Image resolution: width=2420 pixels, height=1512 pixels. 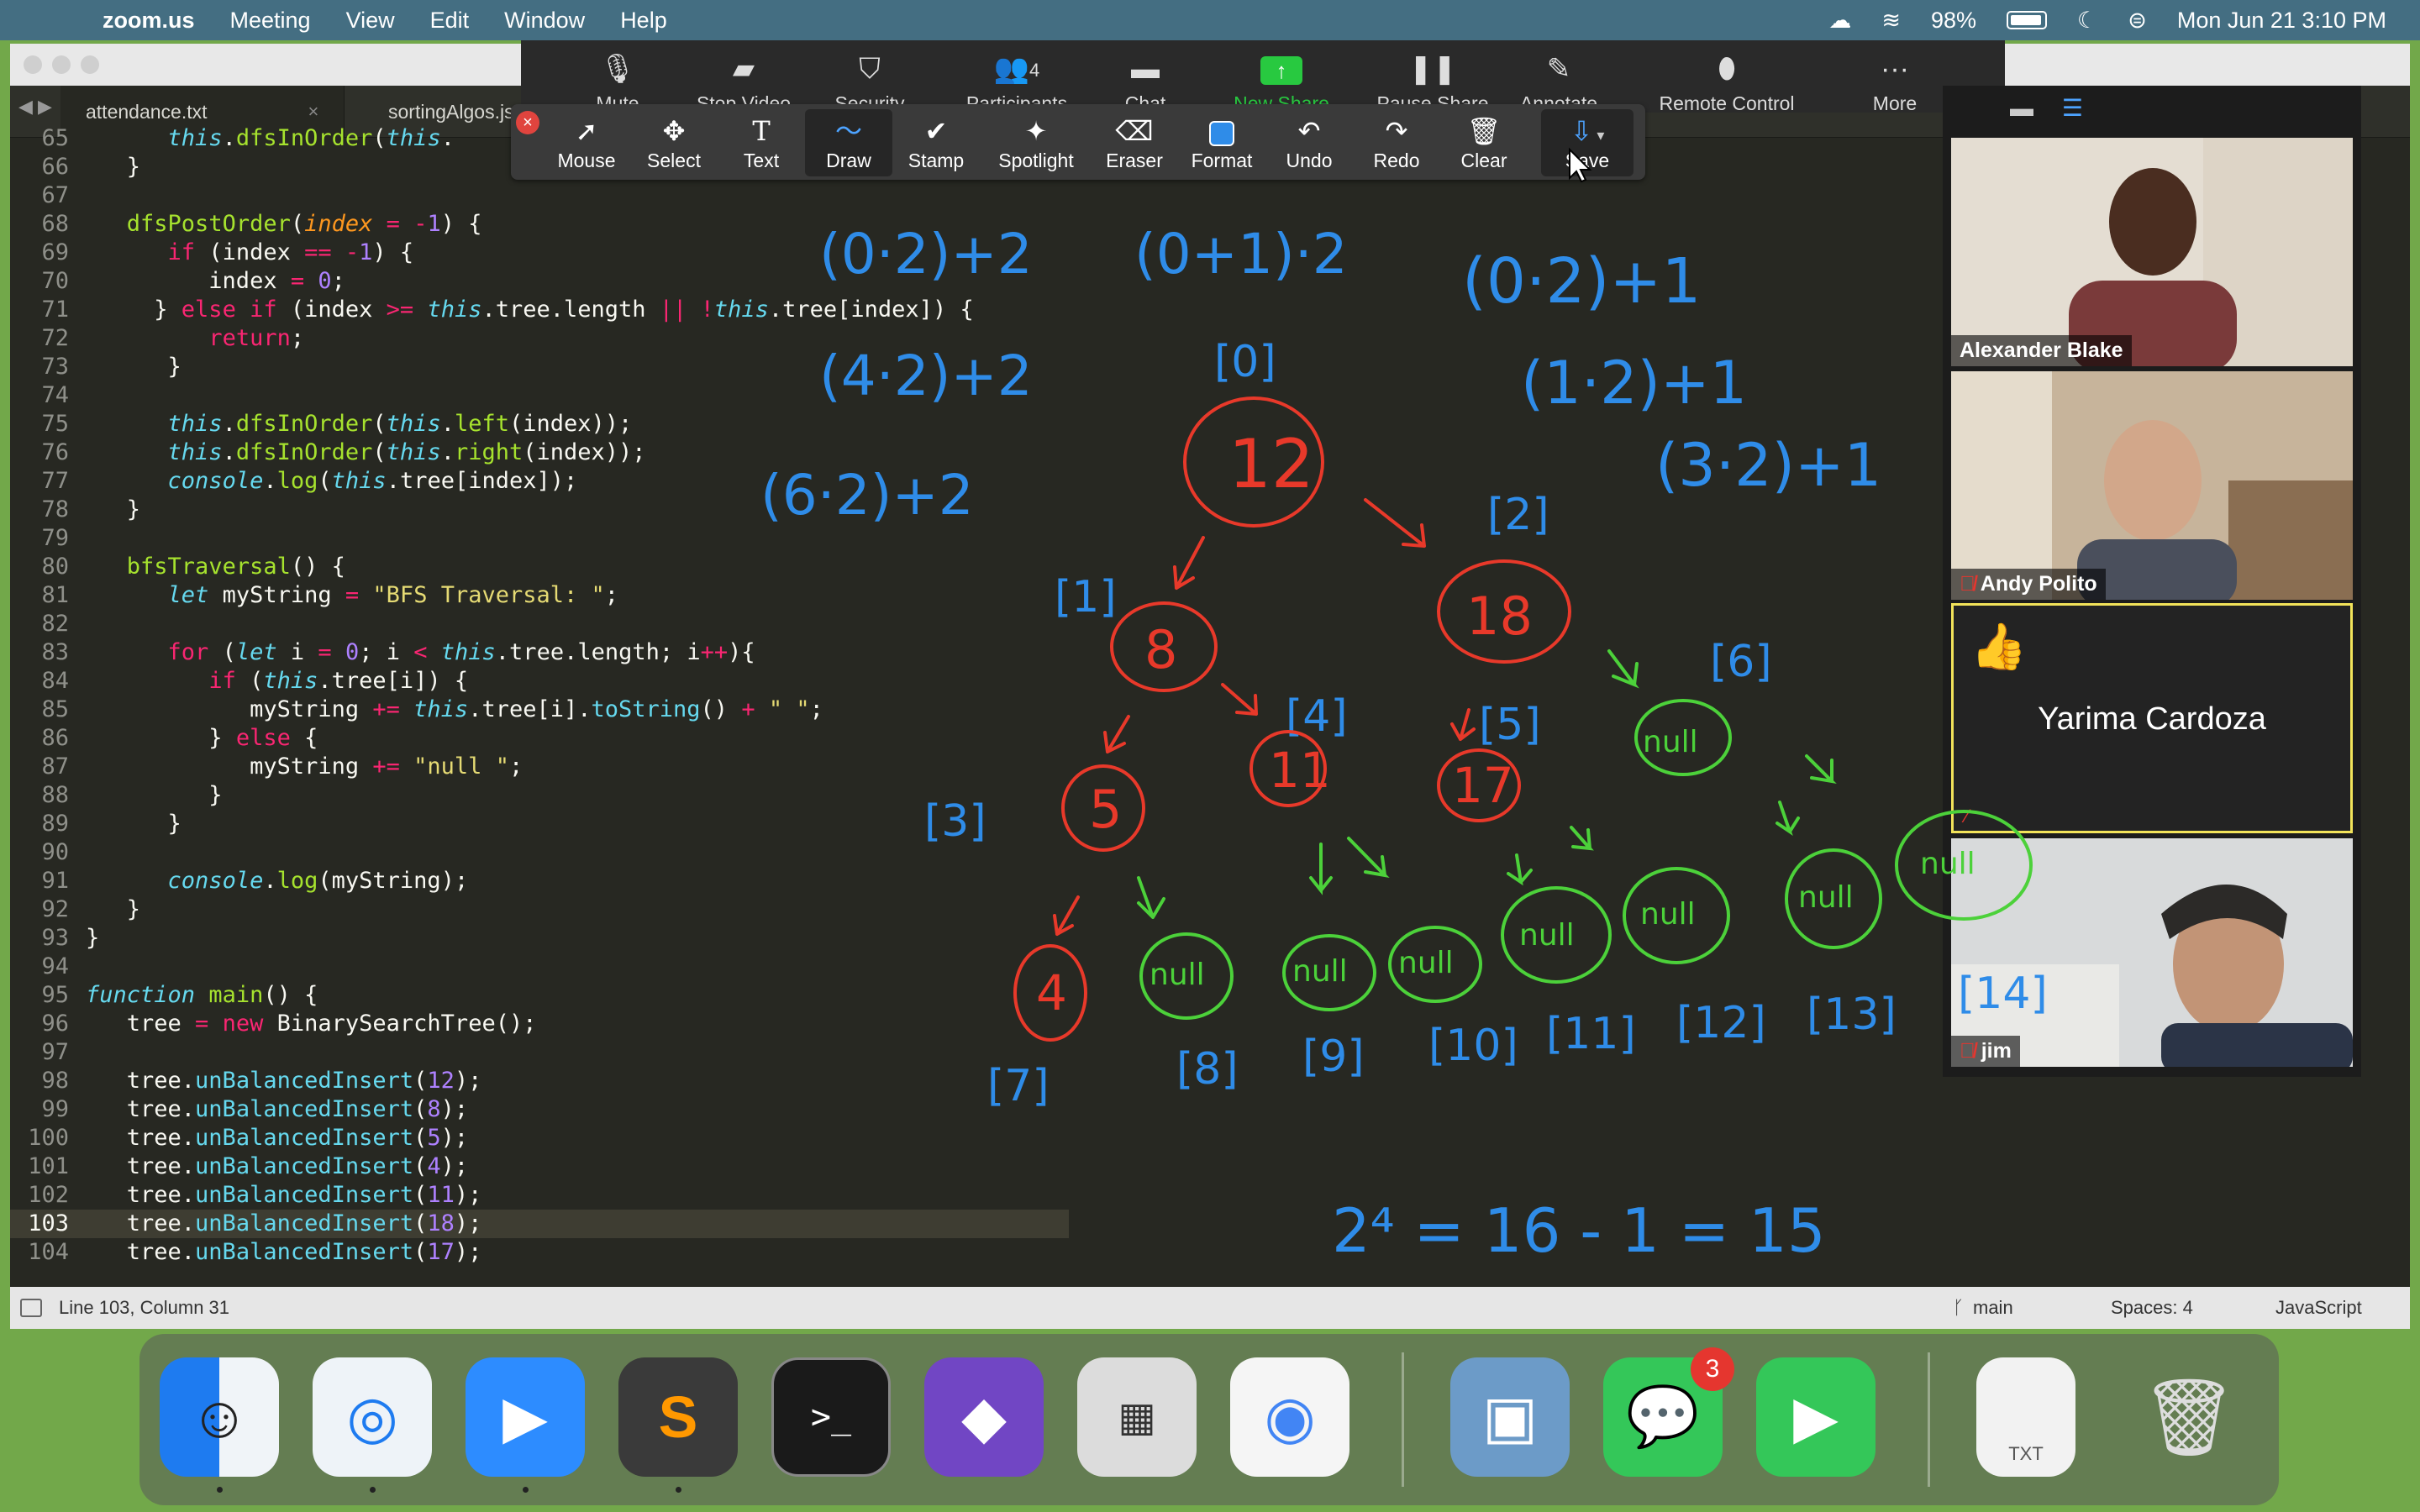 I want to click on code-line: 77 console.log(this.tree[index]);, so click(x=309, y=481).